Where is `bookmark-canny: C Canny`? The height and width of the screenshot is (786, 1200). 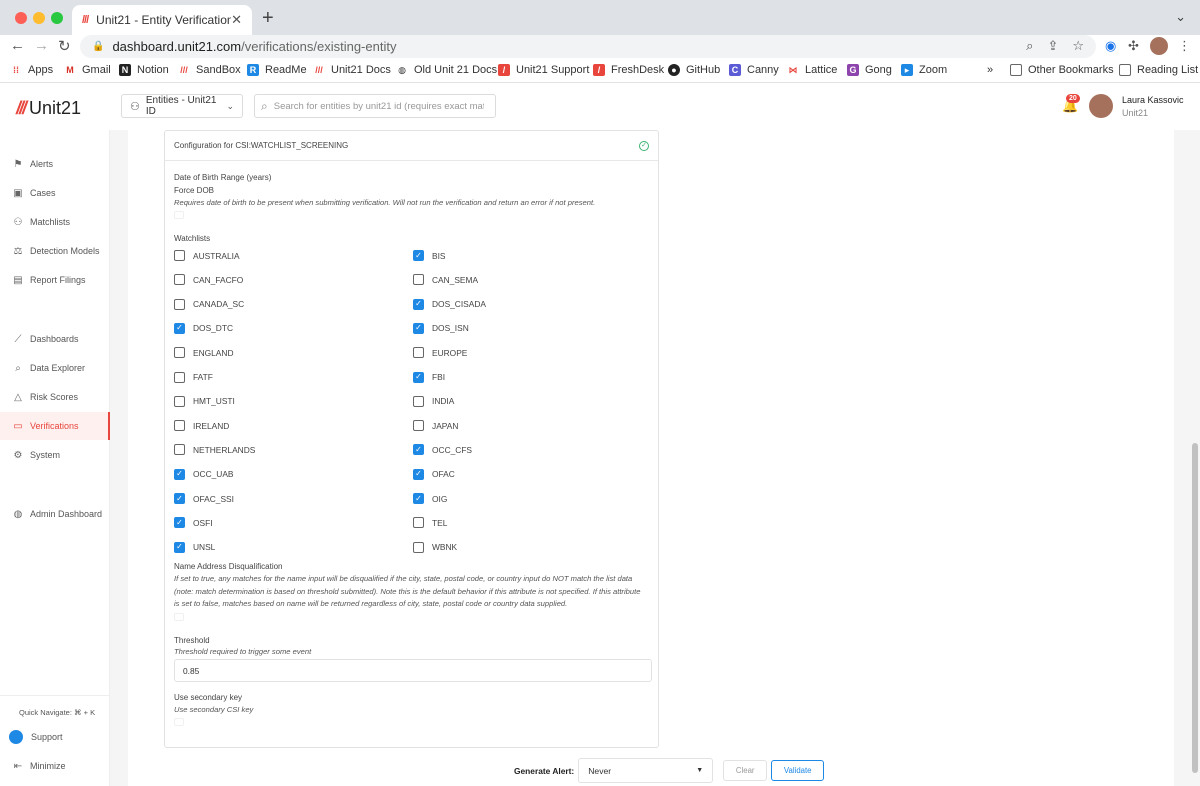 bookmark-canny: C Canny is located at coordinates (754, 70).